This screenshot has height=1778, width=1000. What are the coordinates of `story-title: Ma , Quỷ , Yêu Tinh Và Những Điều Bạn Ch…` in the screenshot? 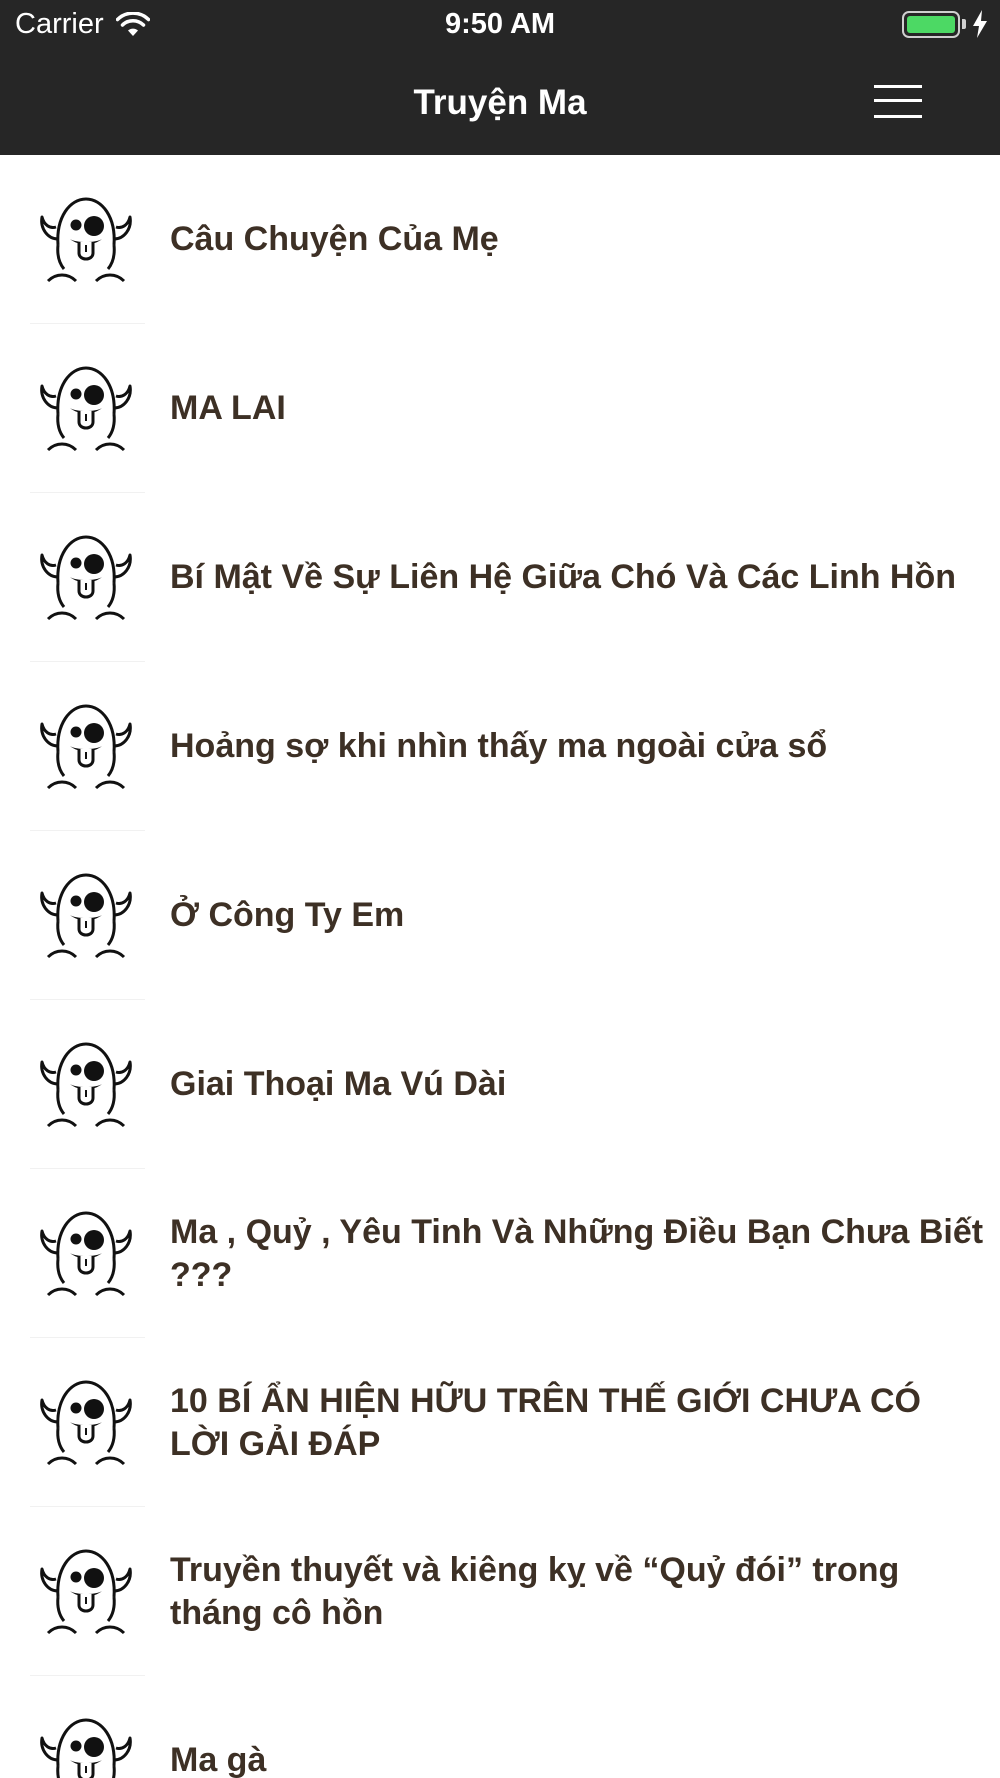 It's located at (577, 1253).